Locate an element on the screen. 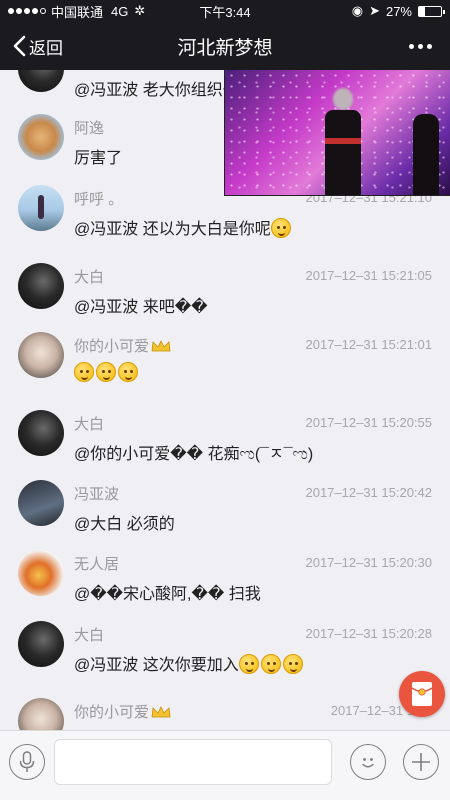  back-button: 返回 is located at coordinates (31, 46).